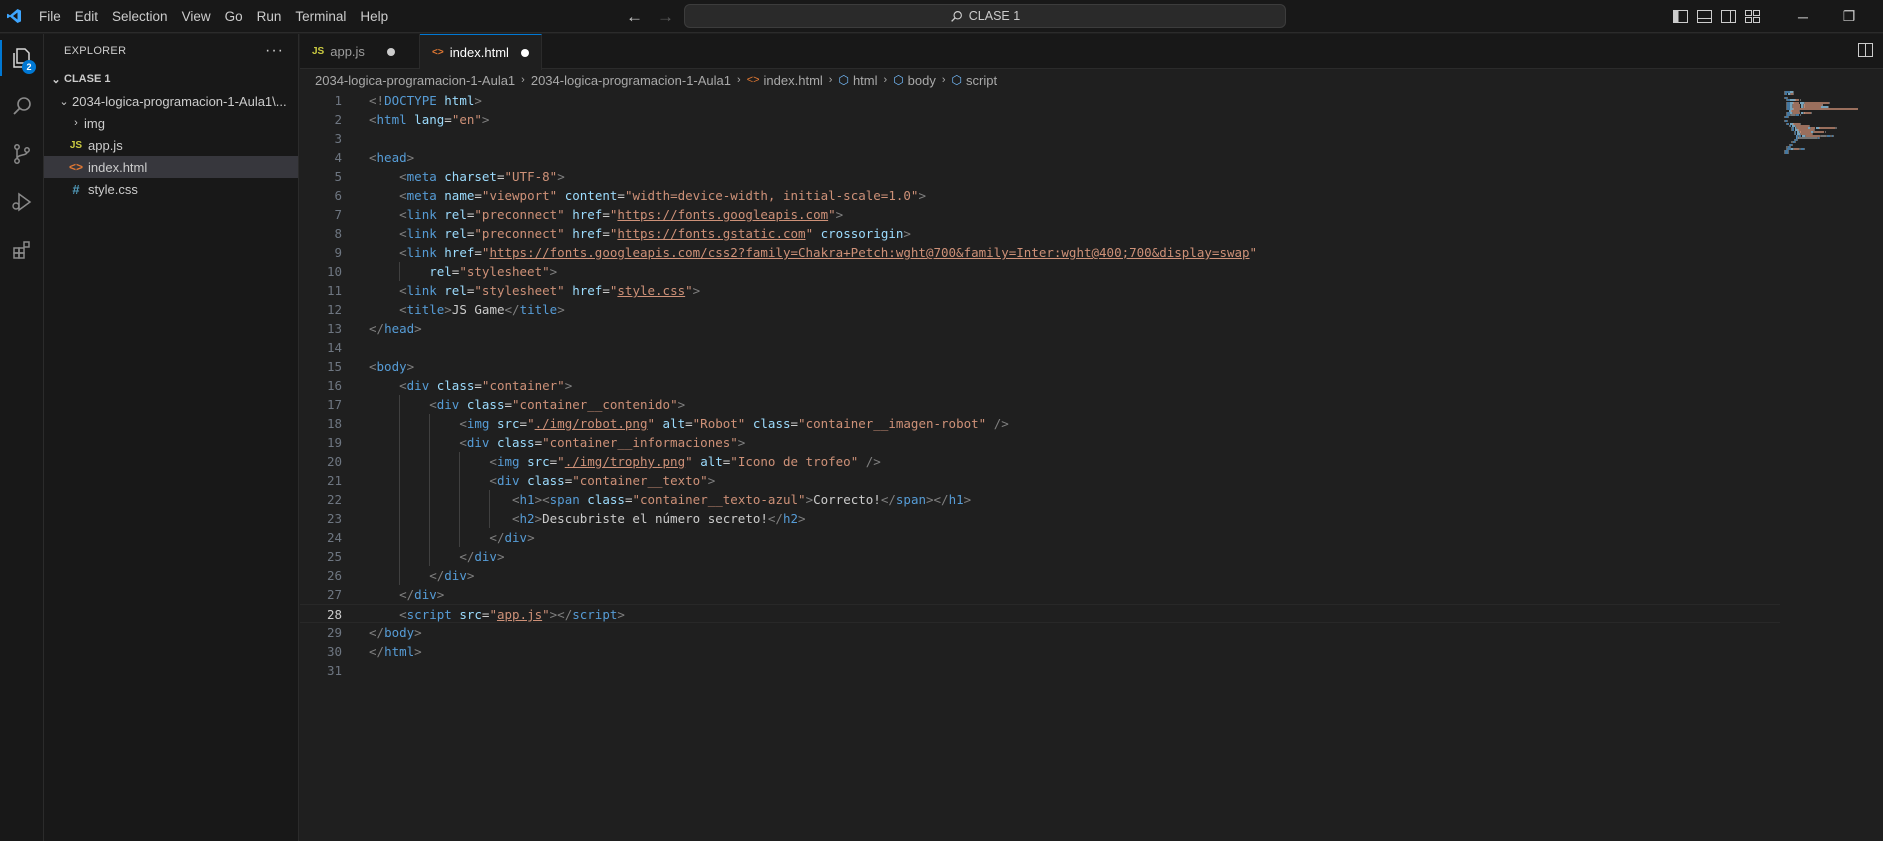 The width and height of the screenshot is (1883, 841). What do you see at coordinates (86, 16) in the screenshot?
I see `menu-item-edit: Edit` at bounding box center [86, 16].